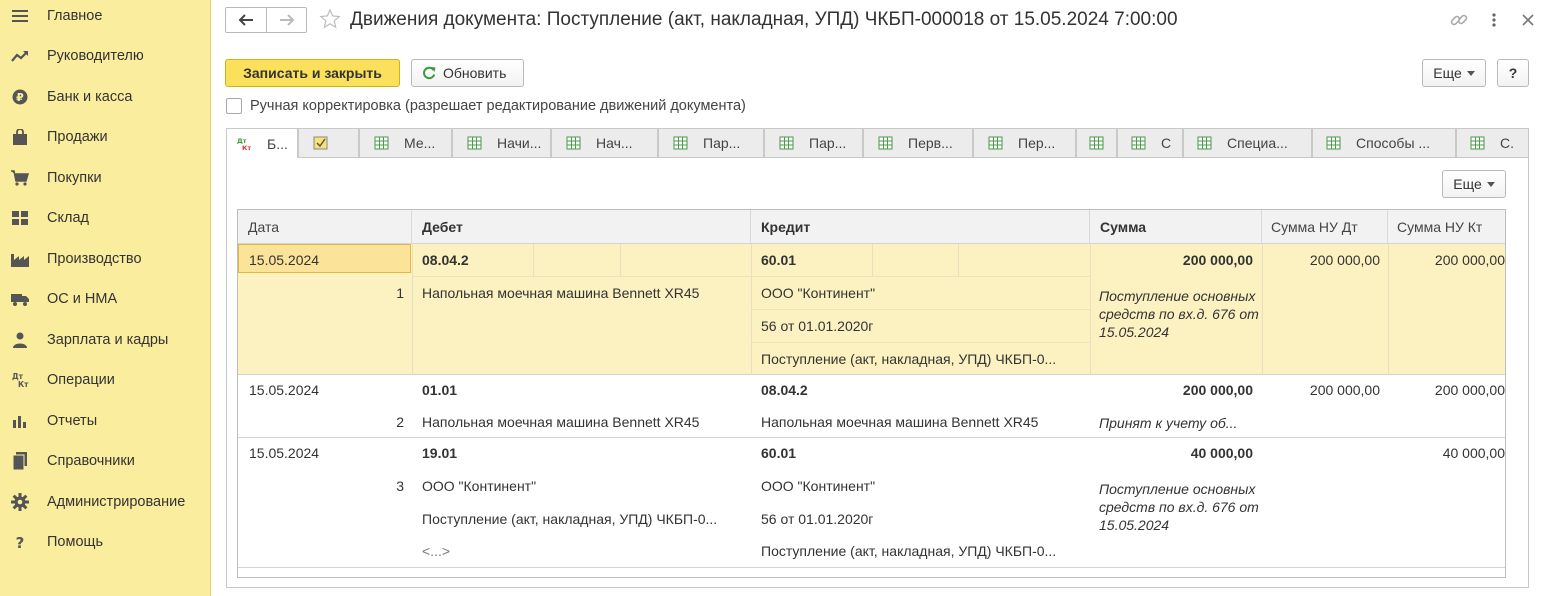 The height and width of the screenshot is (596, 1546). I want to click on sidebar-item-salary: Зарплата и кадры, so click(105, 340).